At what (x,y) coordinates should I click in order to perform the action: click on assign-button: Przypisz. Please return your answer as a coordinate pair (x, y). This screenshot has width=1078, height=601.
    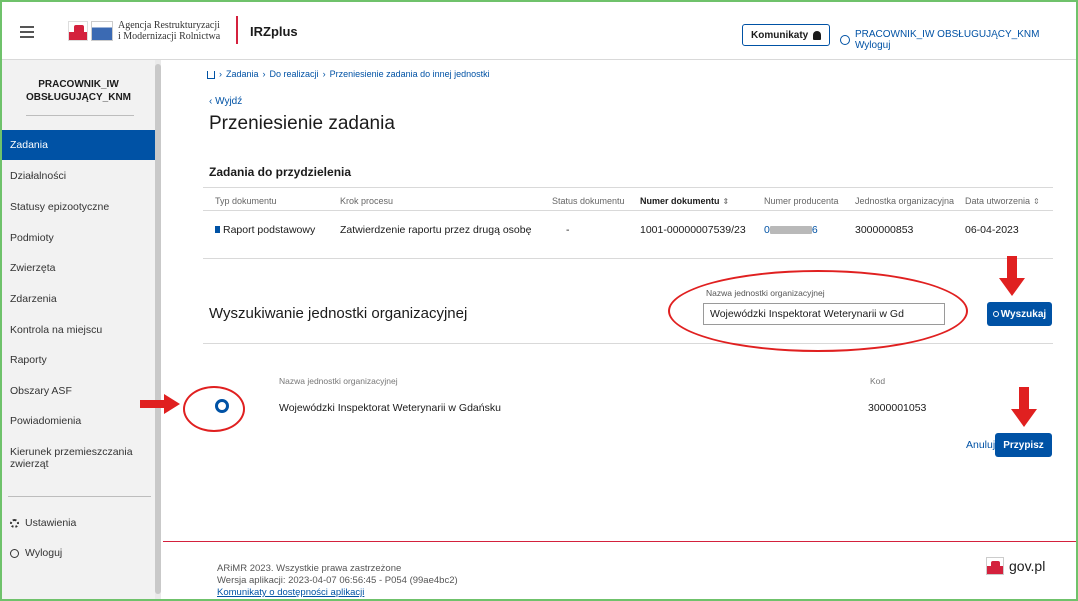
    Looking at the image, I should click on (1023, 445).